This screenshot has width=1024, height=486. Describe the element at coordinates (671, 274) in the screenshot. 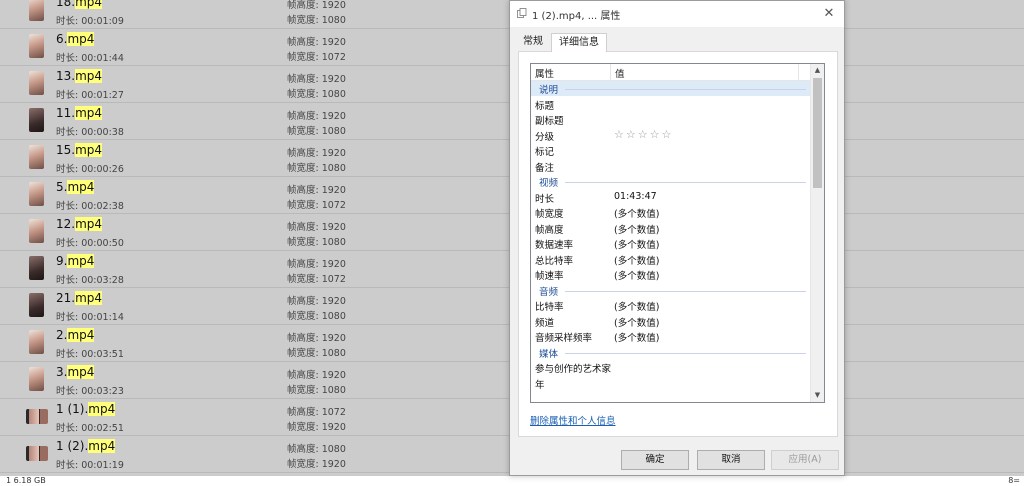

I see `property-row: 帧速率 (多个数值)` at that location.